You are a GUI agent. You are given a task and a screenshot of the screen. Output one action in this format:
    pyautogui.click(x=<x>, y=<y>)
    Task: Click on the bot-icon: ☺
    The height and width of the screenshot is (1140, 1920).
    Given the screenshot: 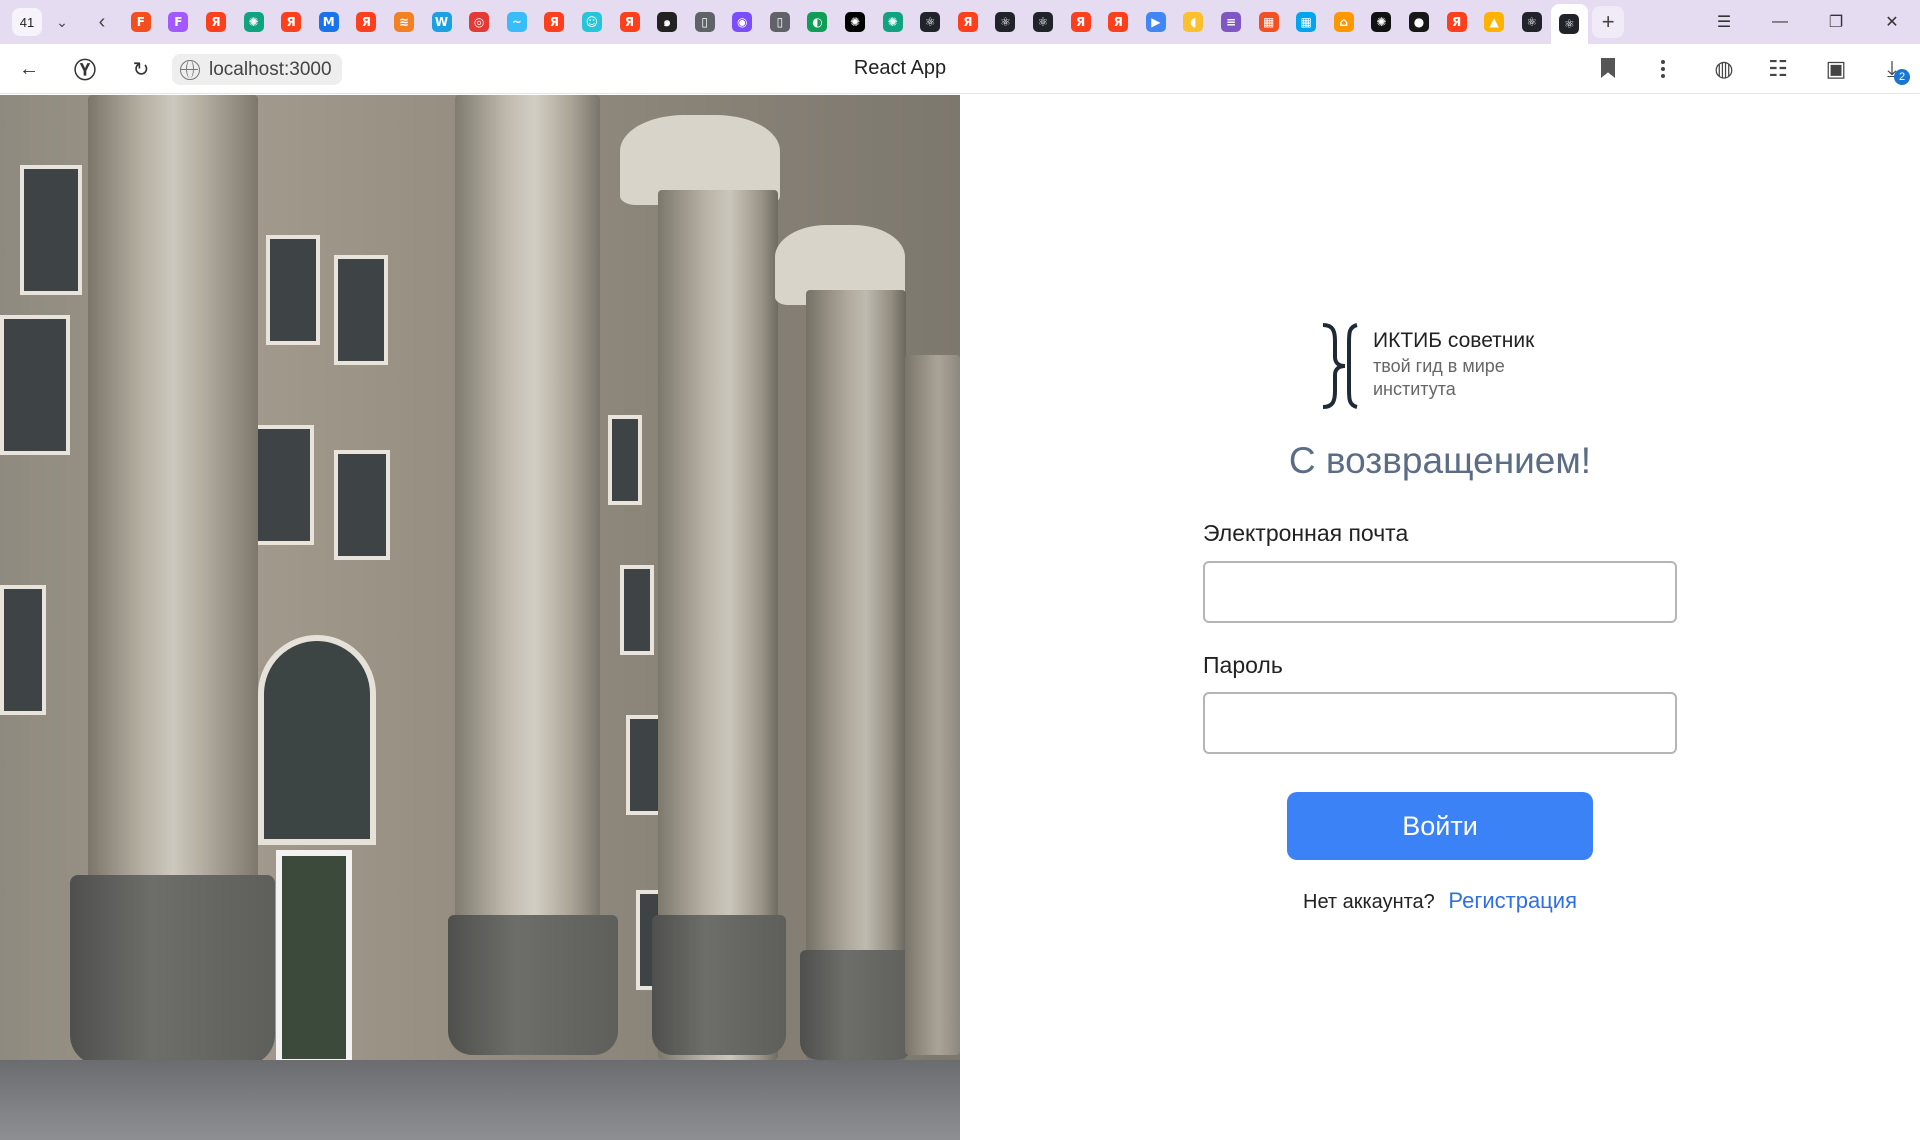 What is the action you would take?
    pyautogui.click(x=591, y=22)
    